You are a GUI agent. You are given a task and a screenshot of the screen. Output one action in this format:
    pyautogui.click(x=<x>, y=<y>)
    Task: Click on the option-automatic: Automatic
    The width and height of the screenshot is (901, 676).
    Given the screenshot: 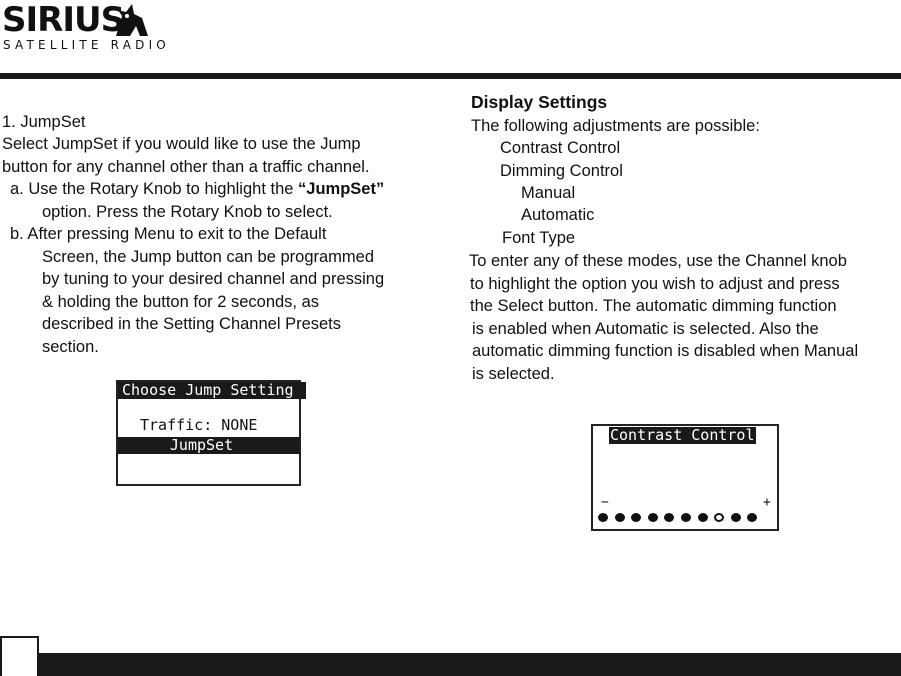 What is the action you would take?
    pyautogui.click(x=558, y=215)
    